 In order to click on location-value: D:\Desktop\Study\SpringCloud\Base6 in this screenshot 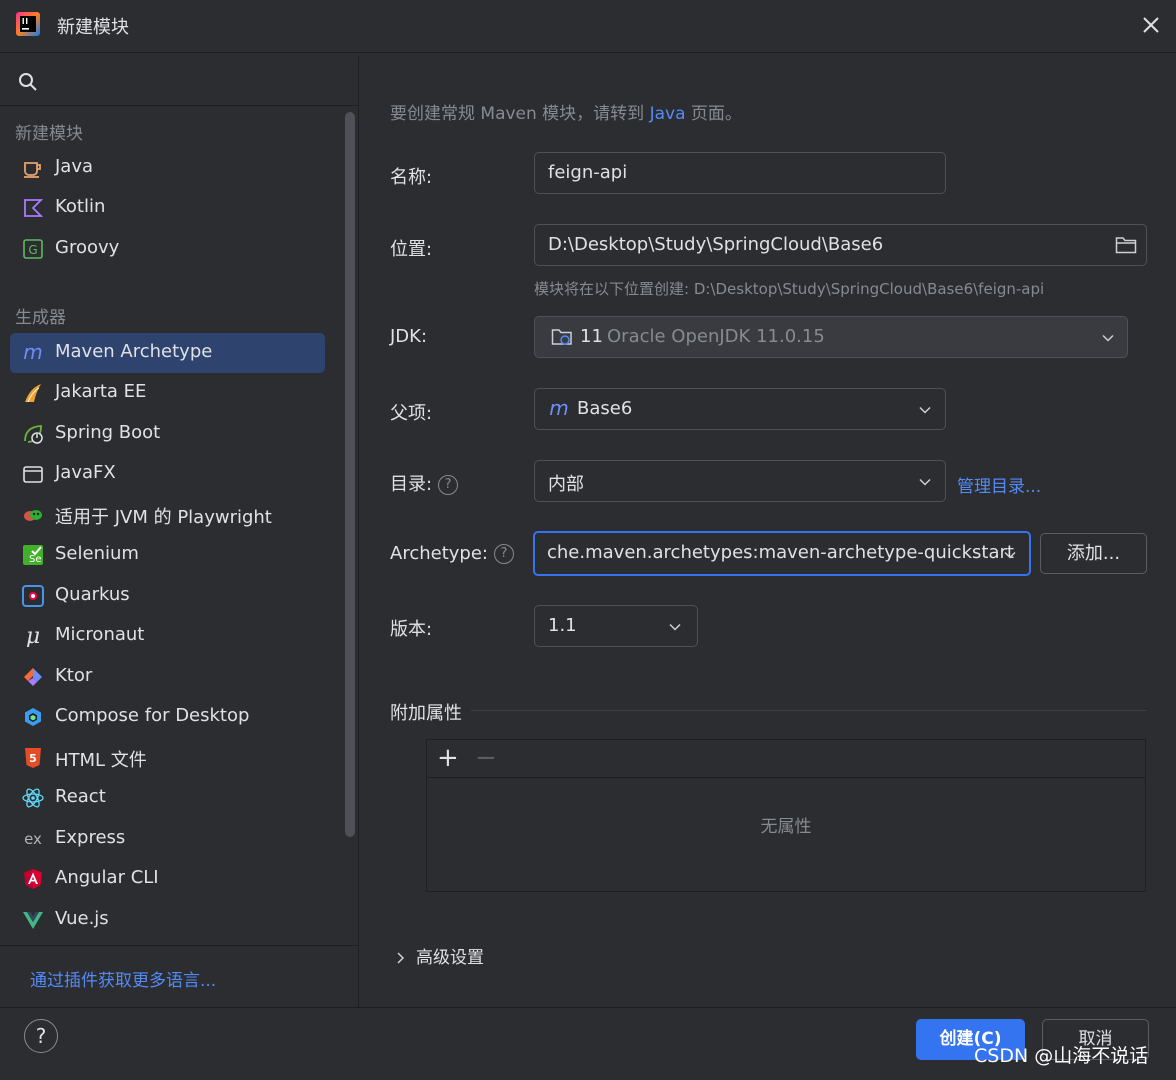, I will do `click(716, 244)`.